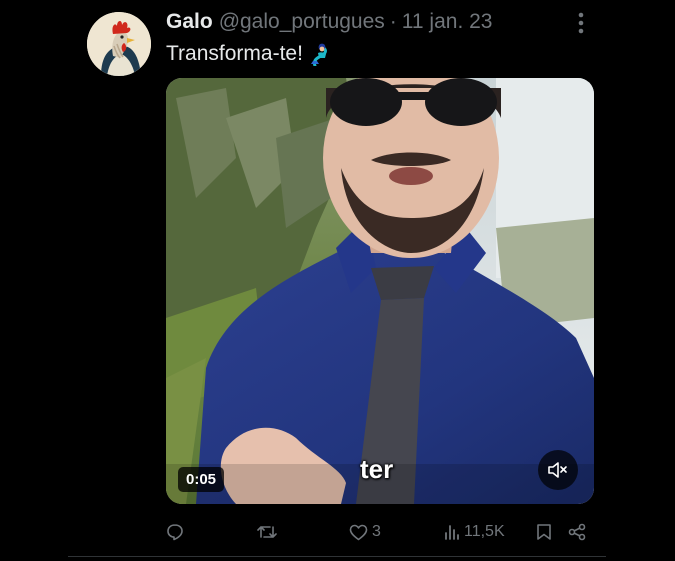  I want to click on action-bar: 3 11,5K, so click(380, 532).